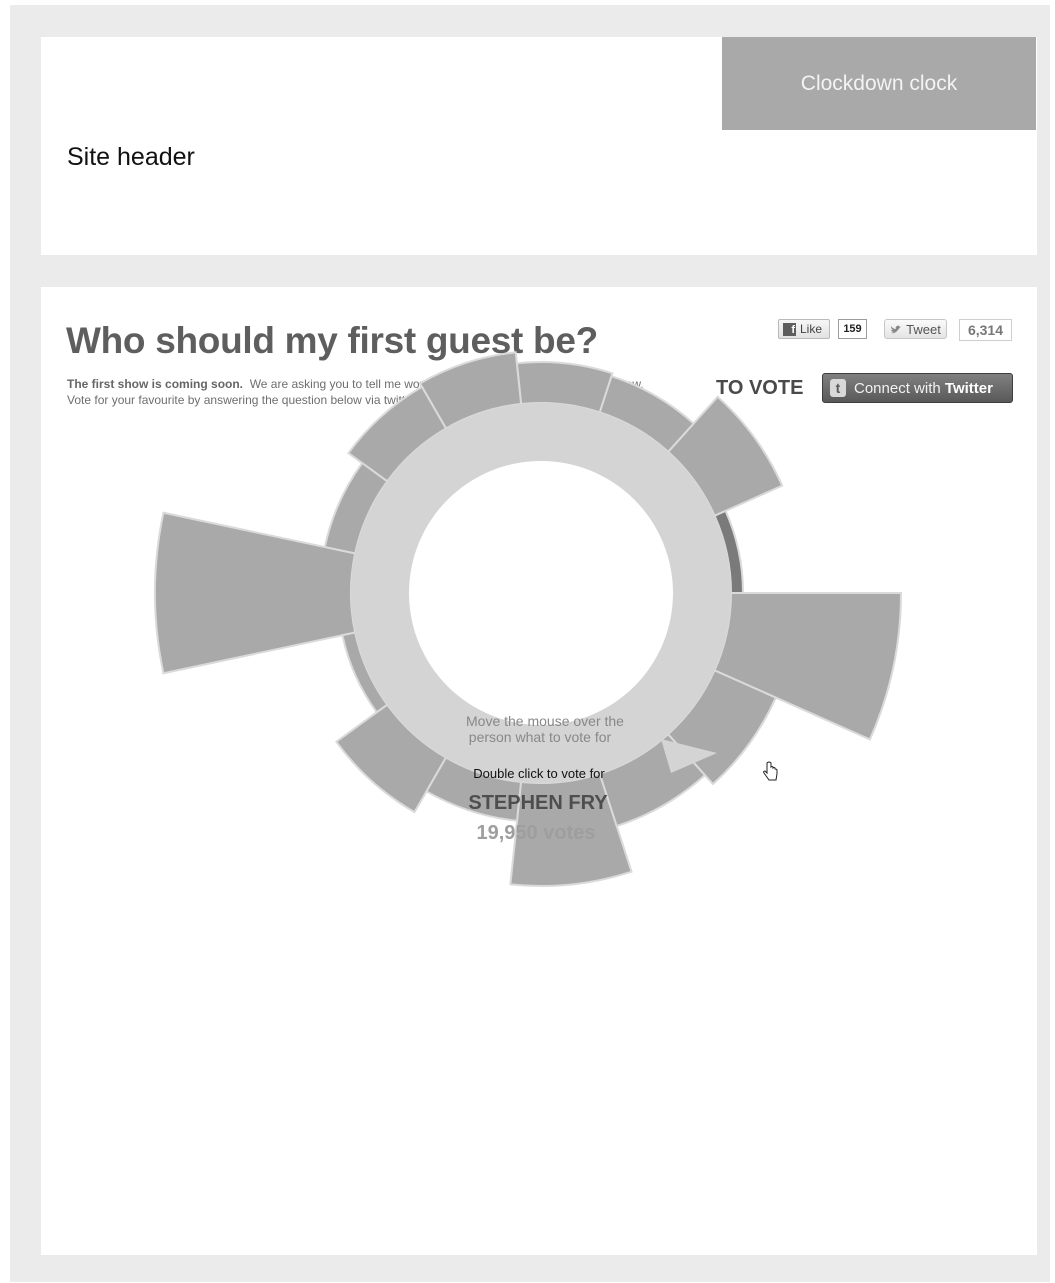  Describe the element at coordinates (770, 771) in the screenshot. I see `hand-cursor-icon` at that location.